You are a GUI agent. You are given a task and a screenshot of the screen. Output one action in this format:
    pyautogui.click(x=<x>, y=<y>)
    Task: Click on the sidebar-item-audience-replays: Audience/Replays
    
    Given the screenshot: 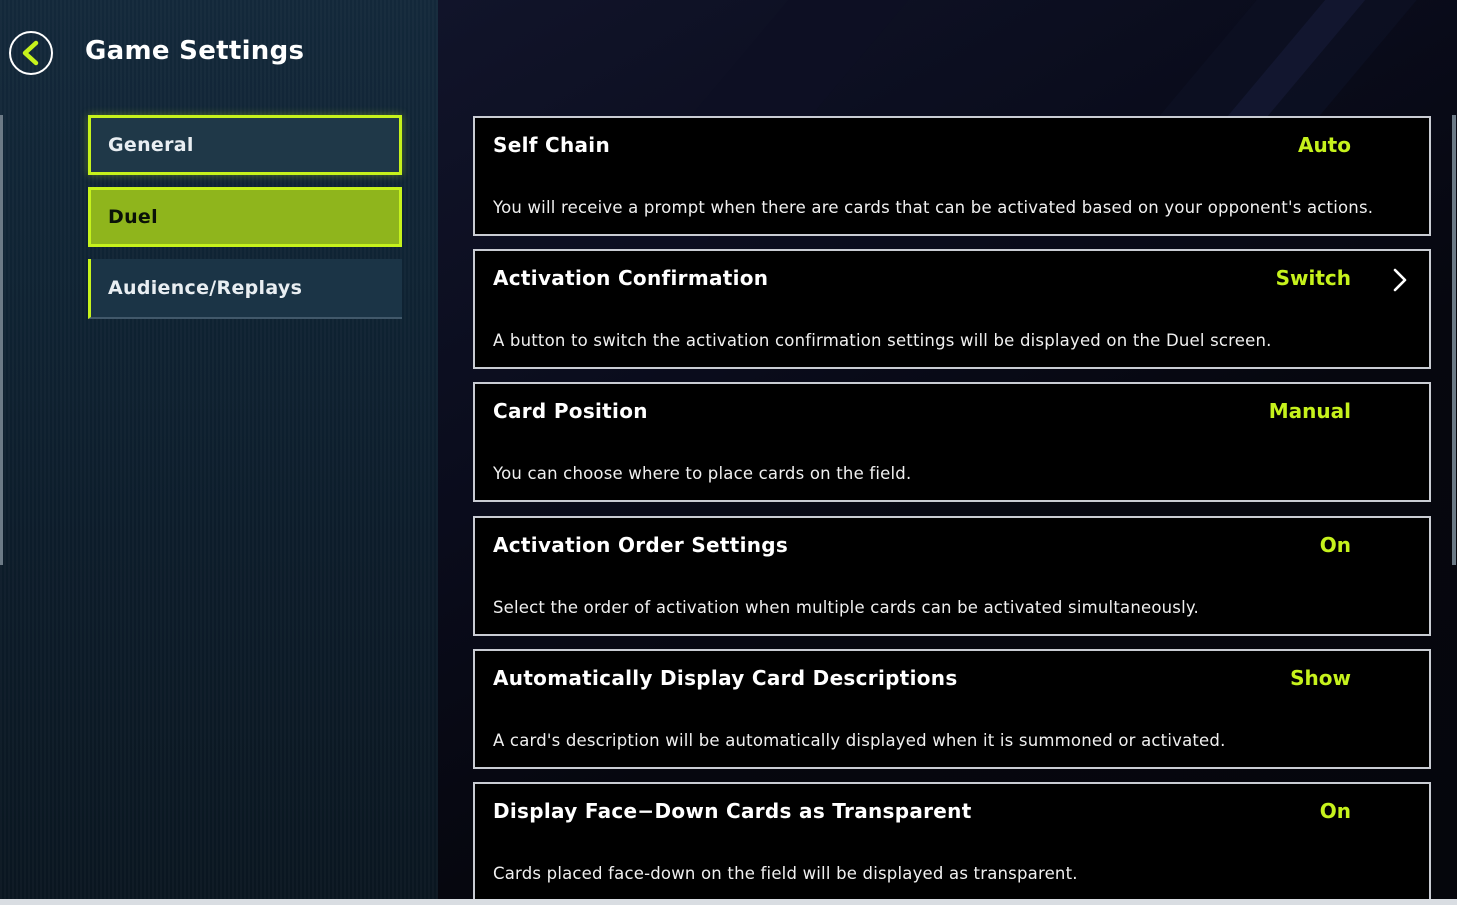 What is the action you would take?
    pyautogui.click(x=245, y=289)
    